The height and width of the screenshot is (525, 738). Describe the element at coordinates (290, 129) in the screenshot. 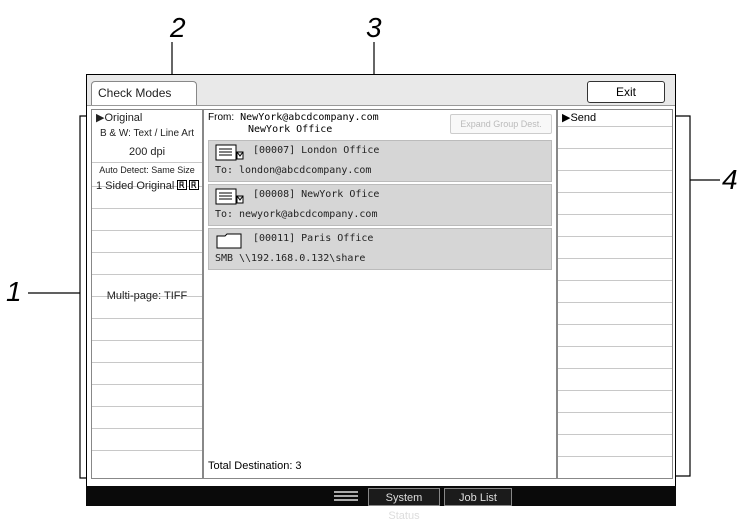

I see `sender-name: NewYork Office` at that location.